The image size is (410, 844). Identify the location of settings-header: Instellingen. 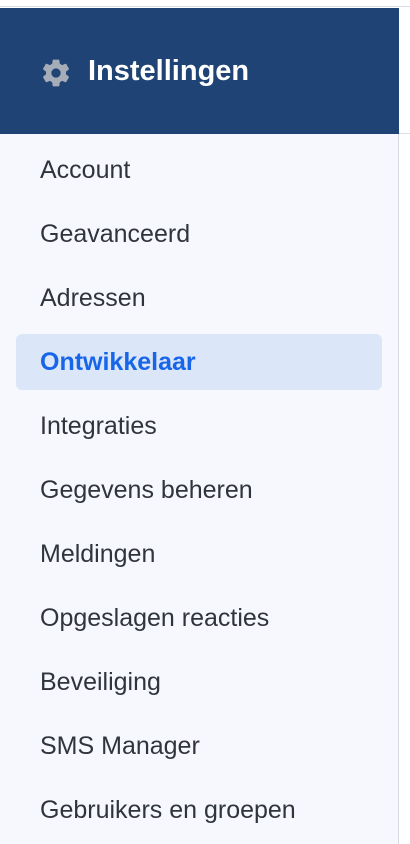
(199, 71).